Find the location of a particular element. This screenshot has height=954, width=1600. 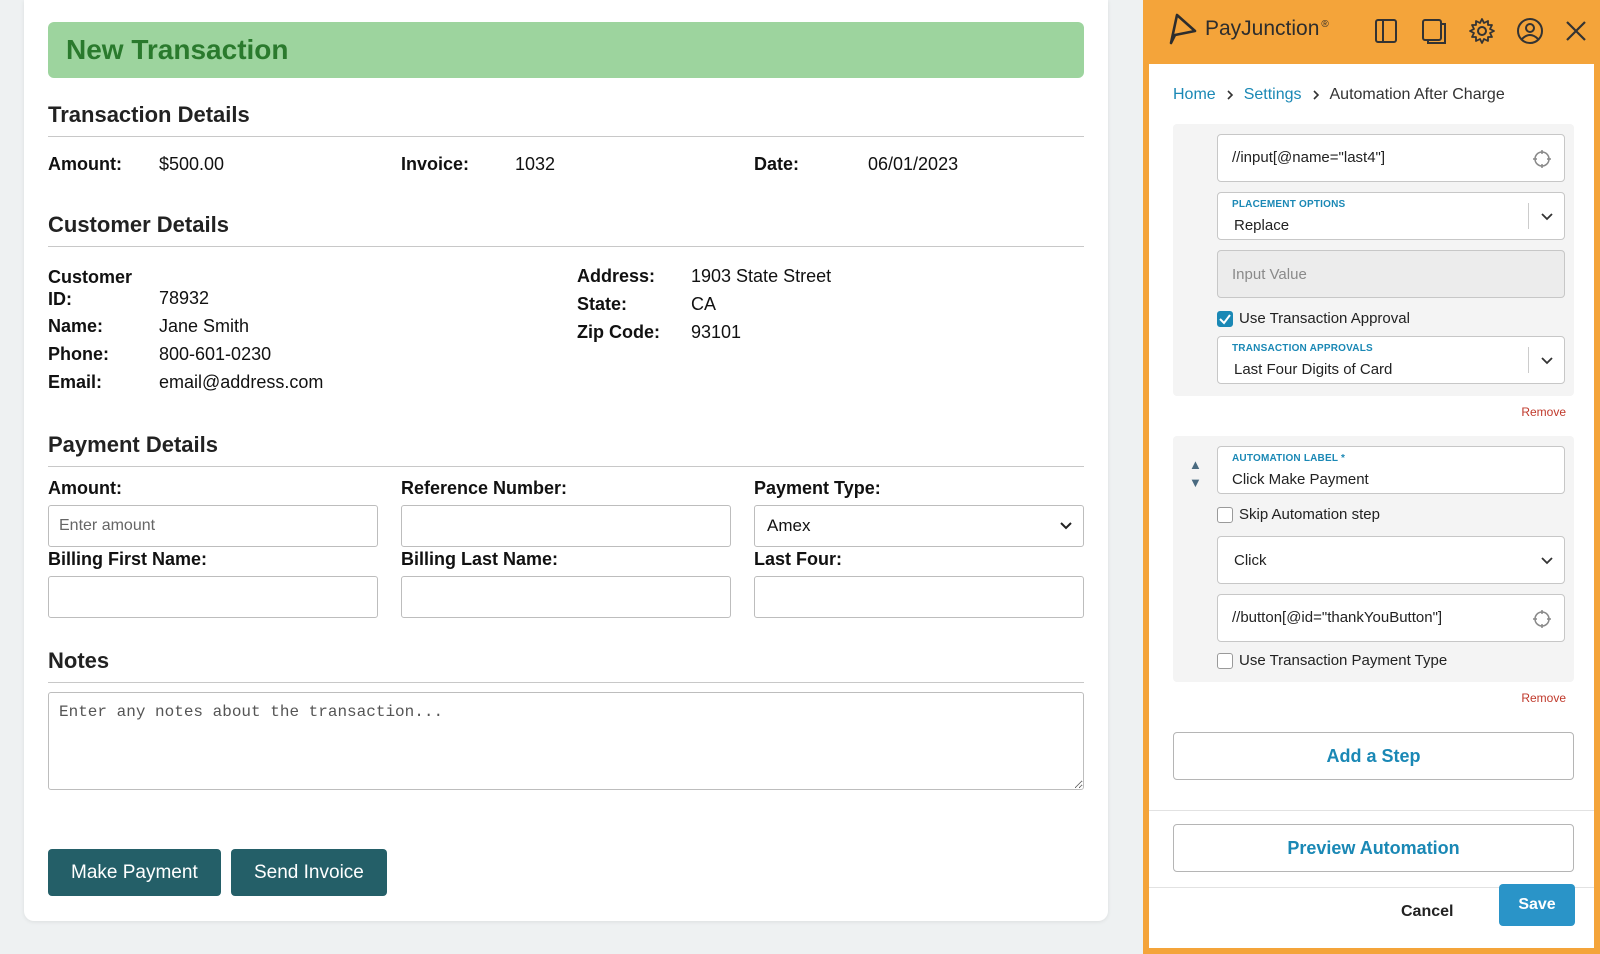

placement-options-select: PLACEMENT OPTIONS Replace is located at coordinates (1391, 216).